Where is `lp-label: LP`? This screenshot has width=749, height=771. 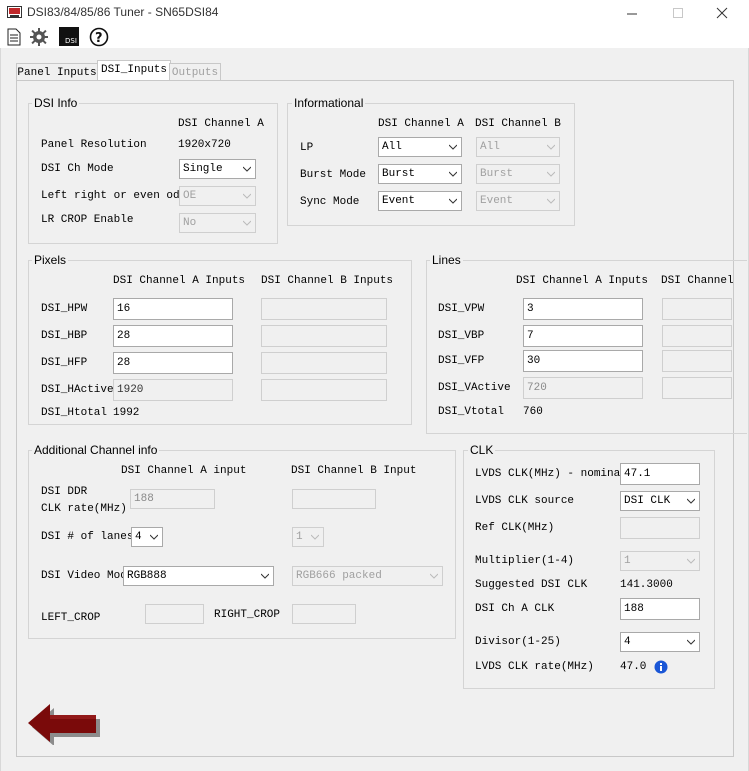 lp-label: LP is located at coordinates (307, 148).